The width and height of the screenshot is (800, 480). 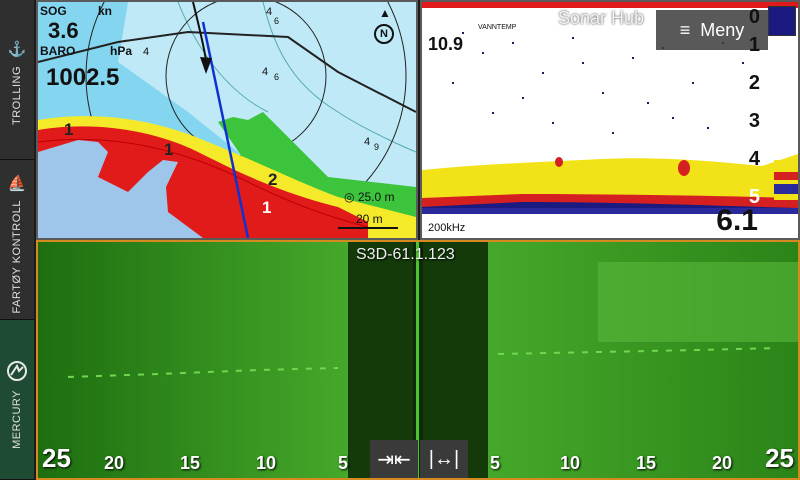 I want to click on sidescan-source-label: S3D-61.1.123, so click(x=405, y=254).